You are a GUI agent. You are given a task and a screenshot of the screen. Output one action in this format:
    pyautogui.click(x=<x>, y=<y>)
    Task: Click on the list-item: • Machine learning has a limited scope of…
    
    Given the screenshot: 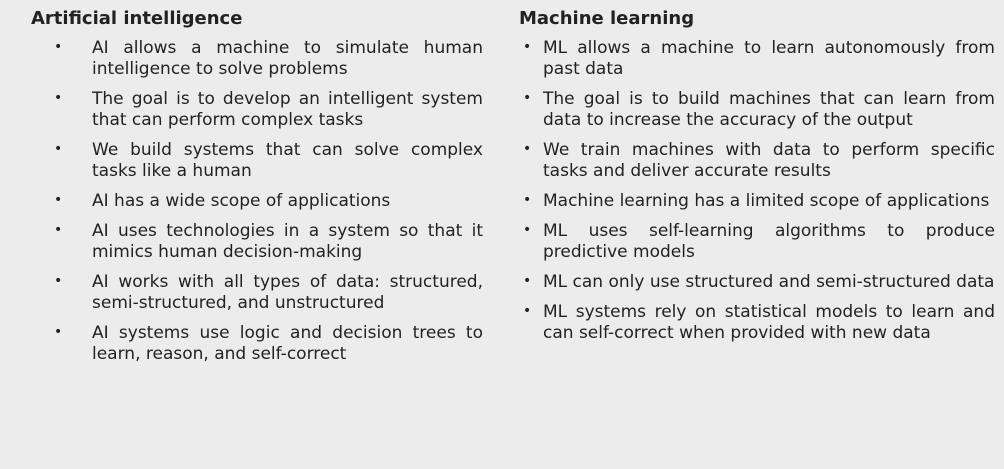 What is the action you would take?
    pyautogui.click(x=756, y=201)
    